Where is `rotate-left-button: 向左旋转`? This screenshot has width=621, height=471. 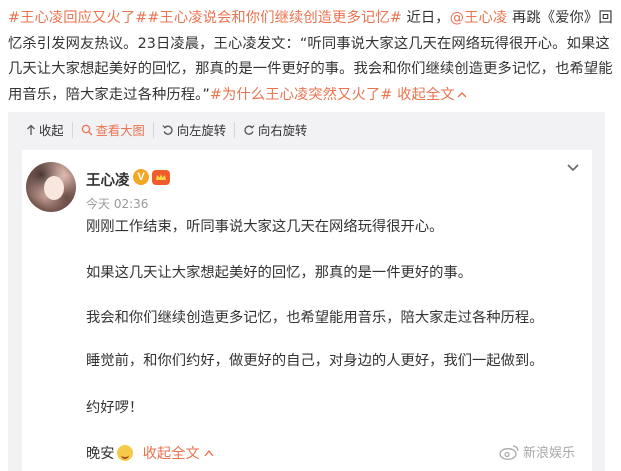 rotate-left-button: 向左旋转 is located at coordinates (193, 130).